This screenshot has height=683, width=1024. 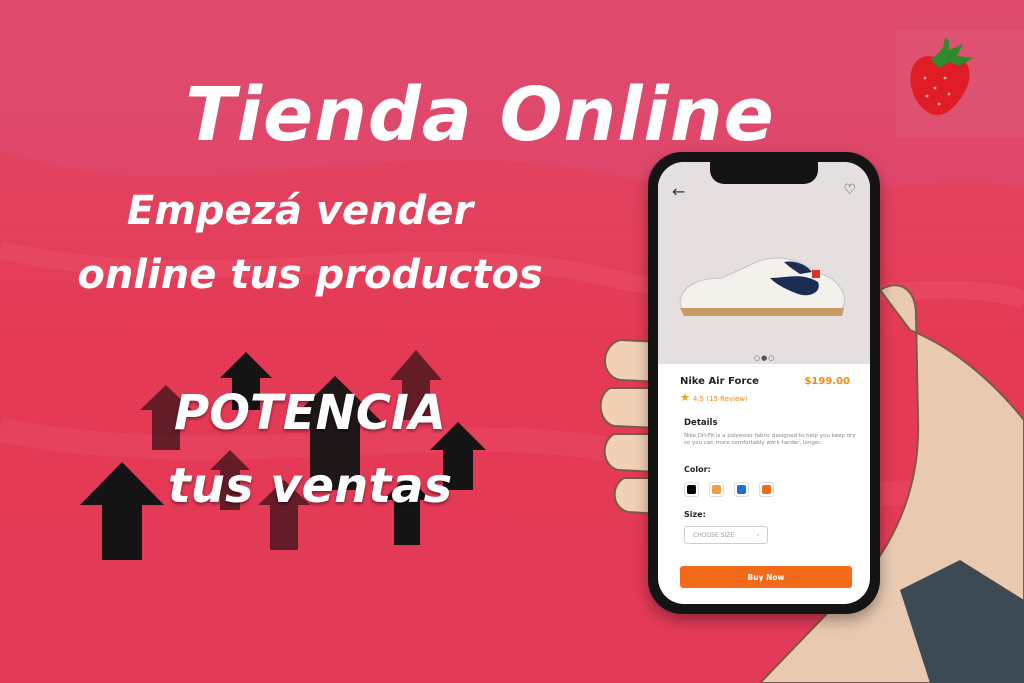 I want to click on product-image-area: ← ♡ ○●○, so click(x=764, y=263).